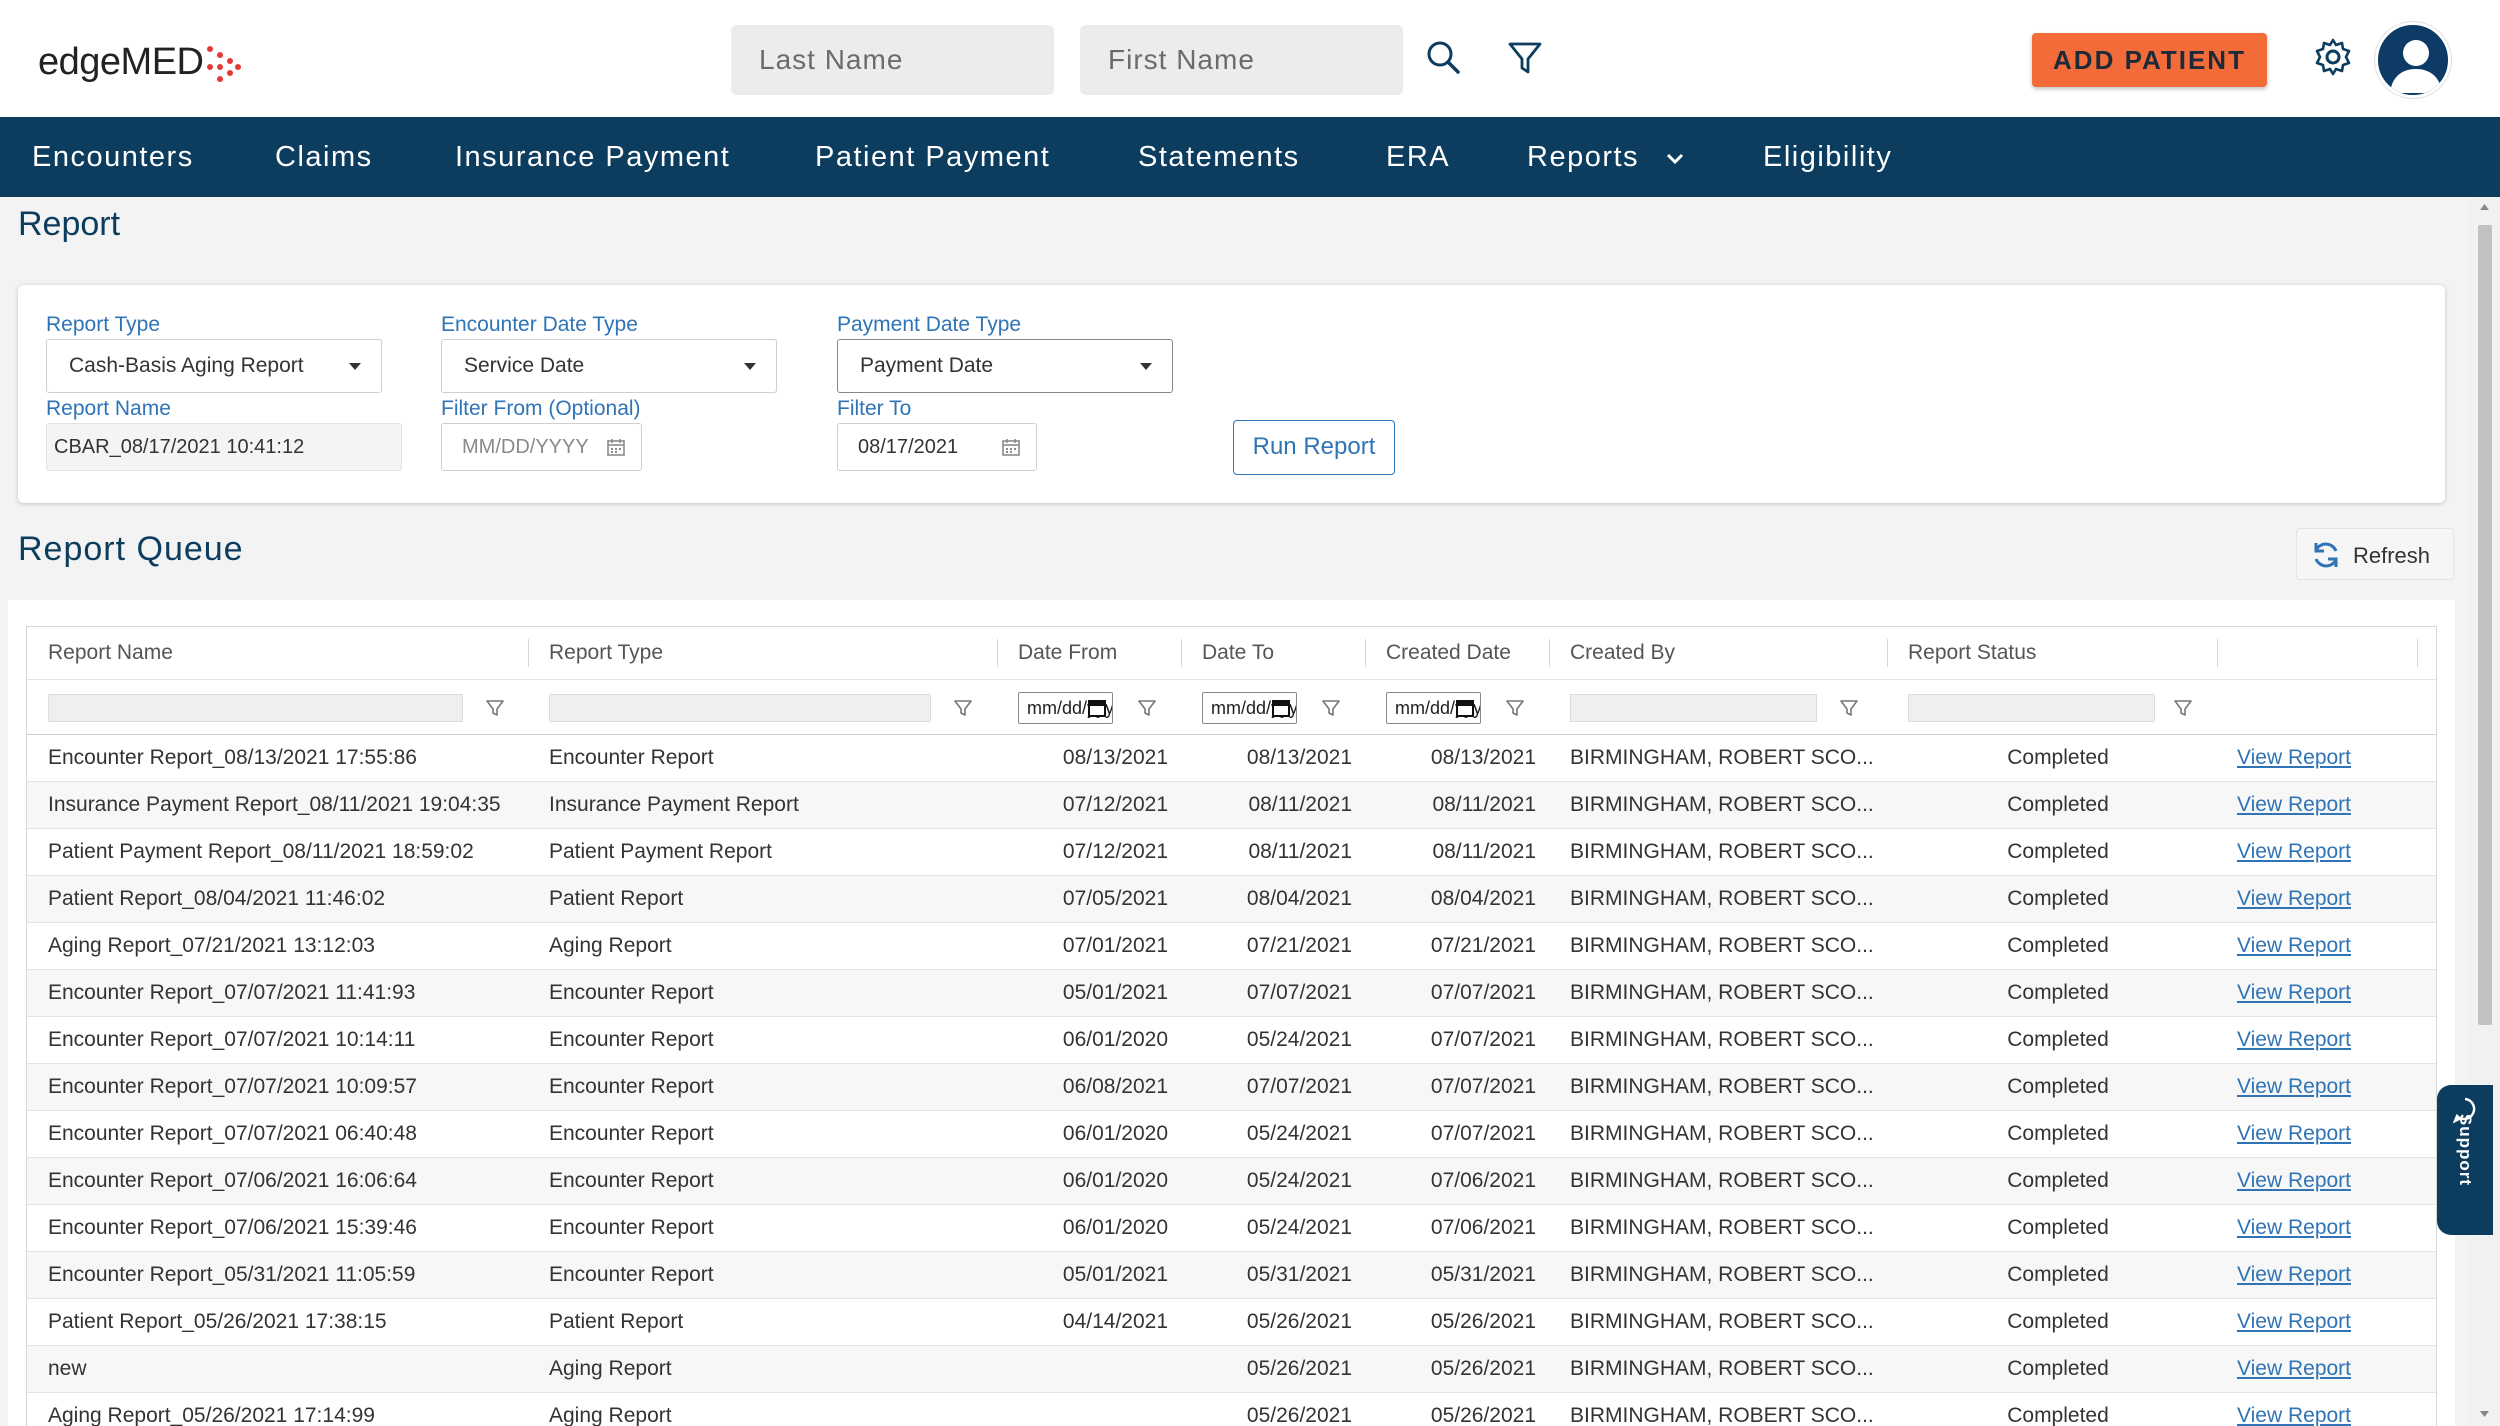 The image size is (2500, 1426). What do you see at coordinates (1827, 157) in the screenshot?
I see `nav-eligibility: Eligibility` at bounding box center [1827, 157].